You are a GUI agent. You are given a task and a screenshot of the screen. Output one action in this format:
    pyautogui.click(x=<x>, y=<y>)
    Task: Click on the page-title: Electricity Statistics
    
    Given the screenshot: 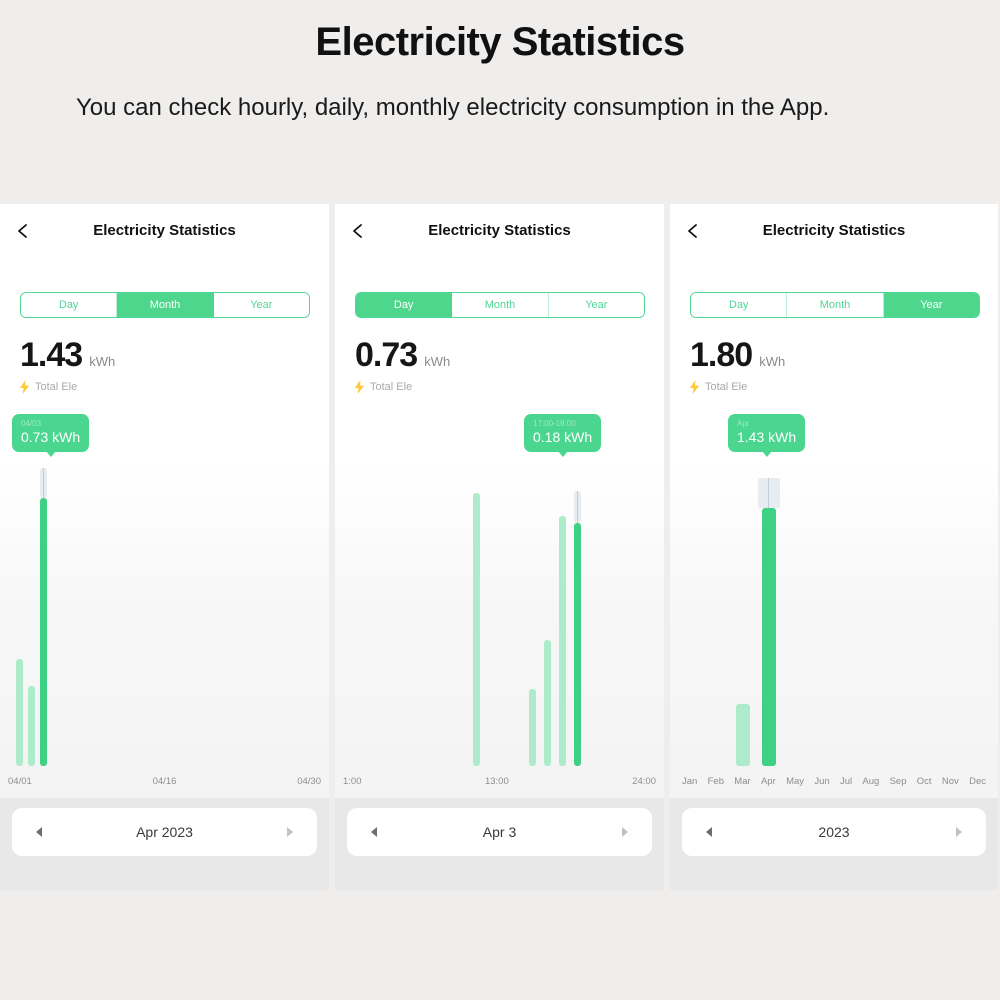 What is the action you would take?
    pyautogui.click(x=500, y=42)
    